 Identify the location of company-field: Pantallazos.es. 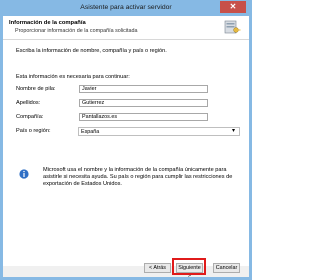
(143, 117).